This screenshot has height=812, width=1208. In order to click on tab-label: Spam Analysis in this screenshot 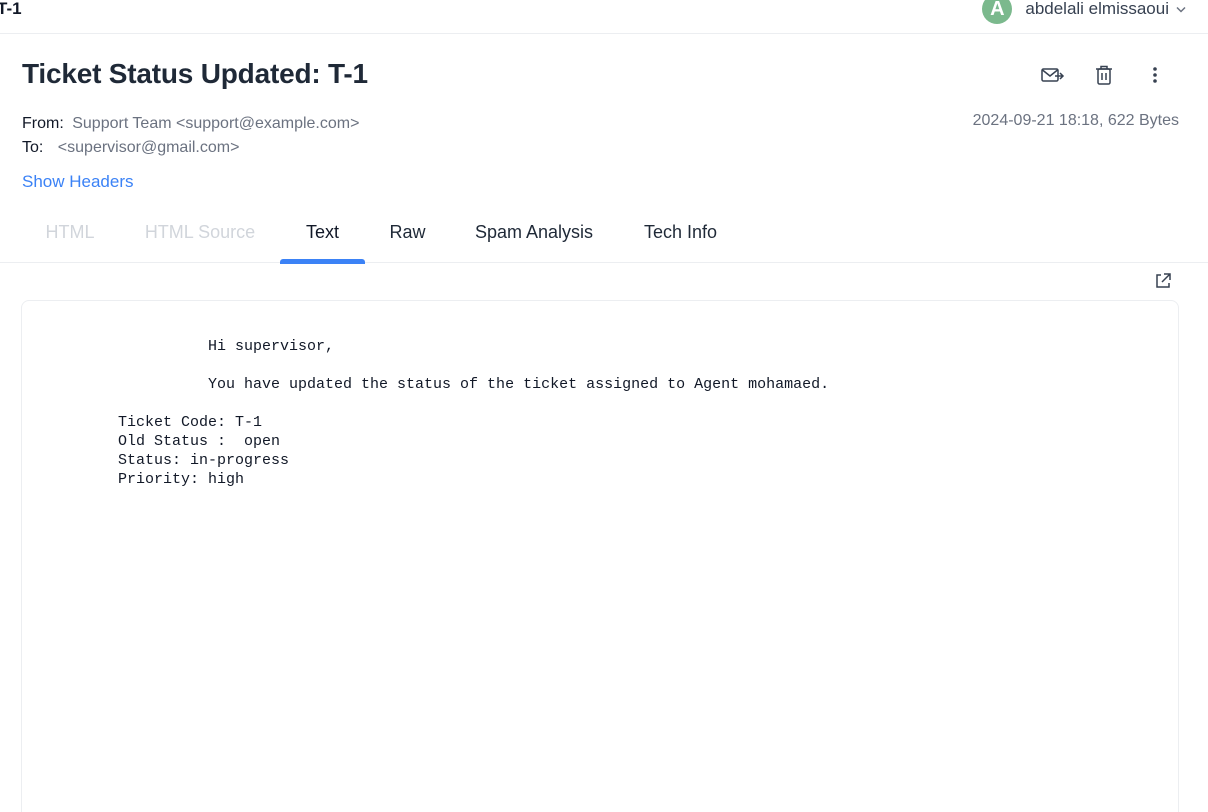, I will do `click(534, 232)`.